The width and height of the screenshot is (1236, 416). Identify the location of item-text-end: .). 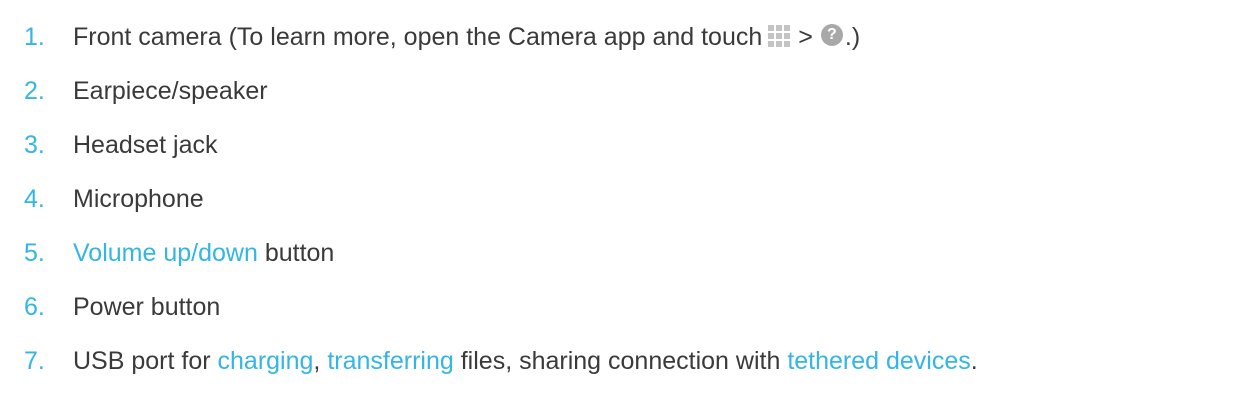
(852, 37).